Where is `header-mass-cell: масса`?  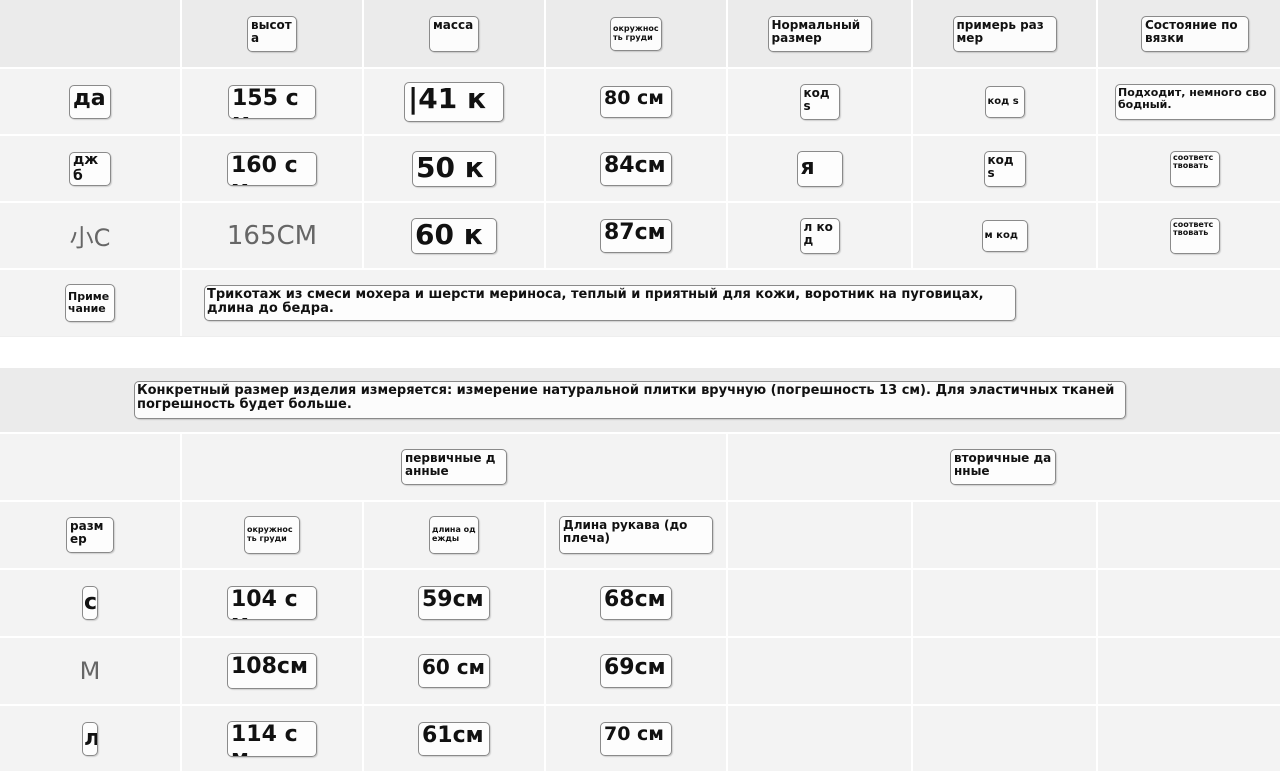
header-mass-cell: масса is located at coordinates (454, 33).